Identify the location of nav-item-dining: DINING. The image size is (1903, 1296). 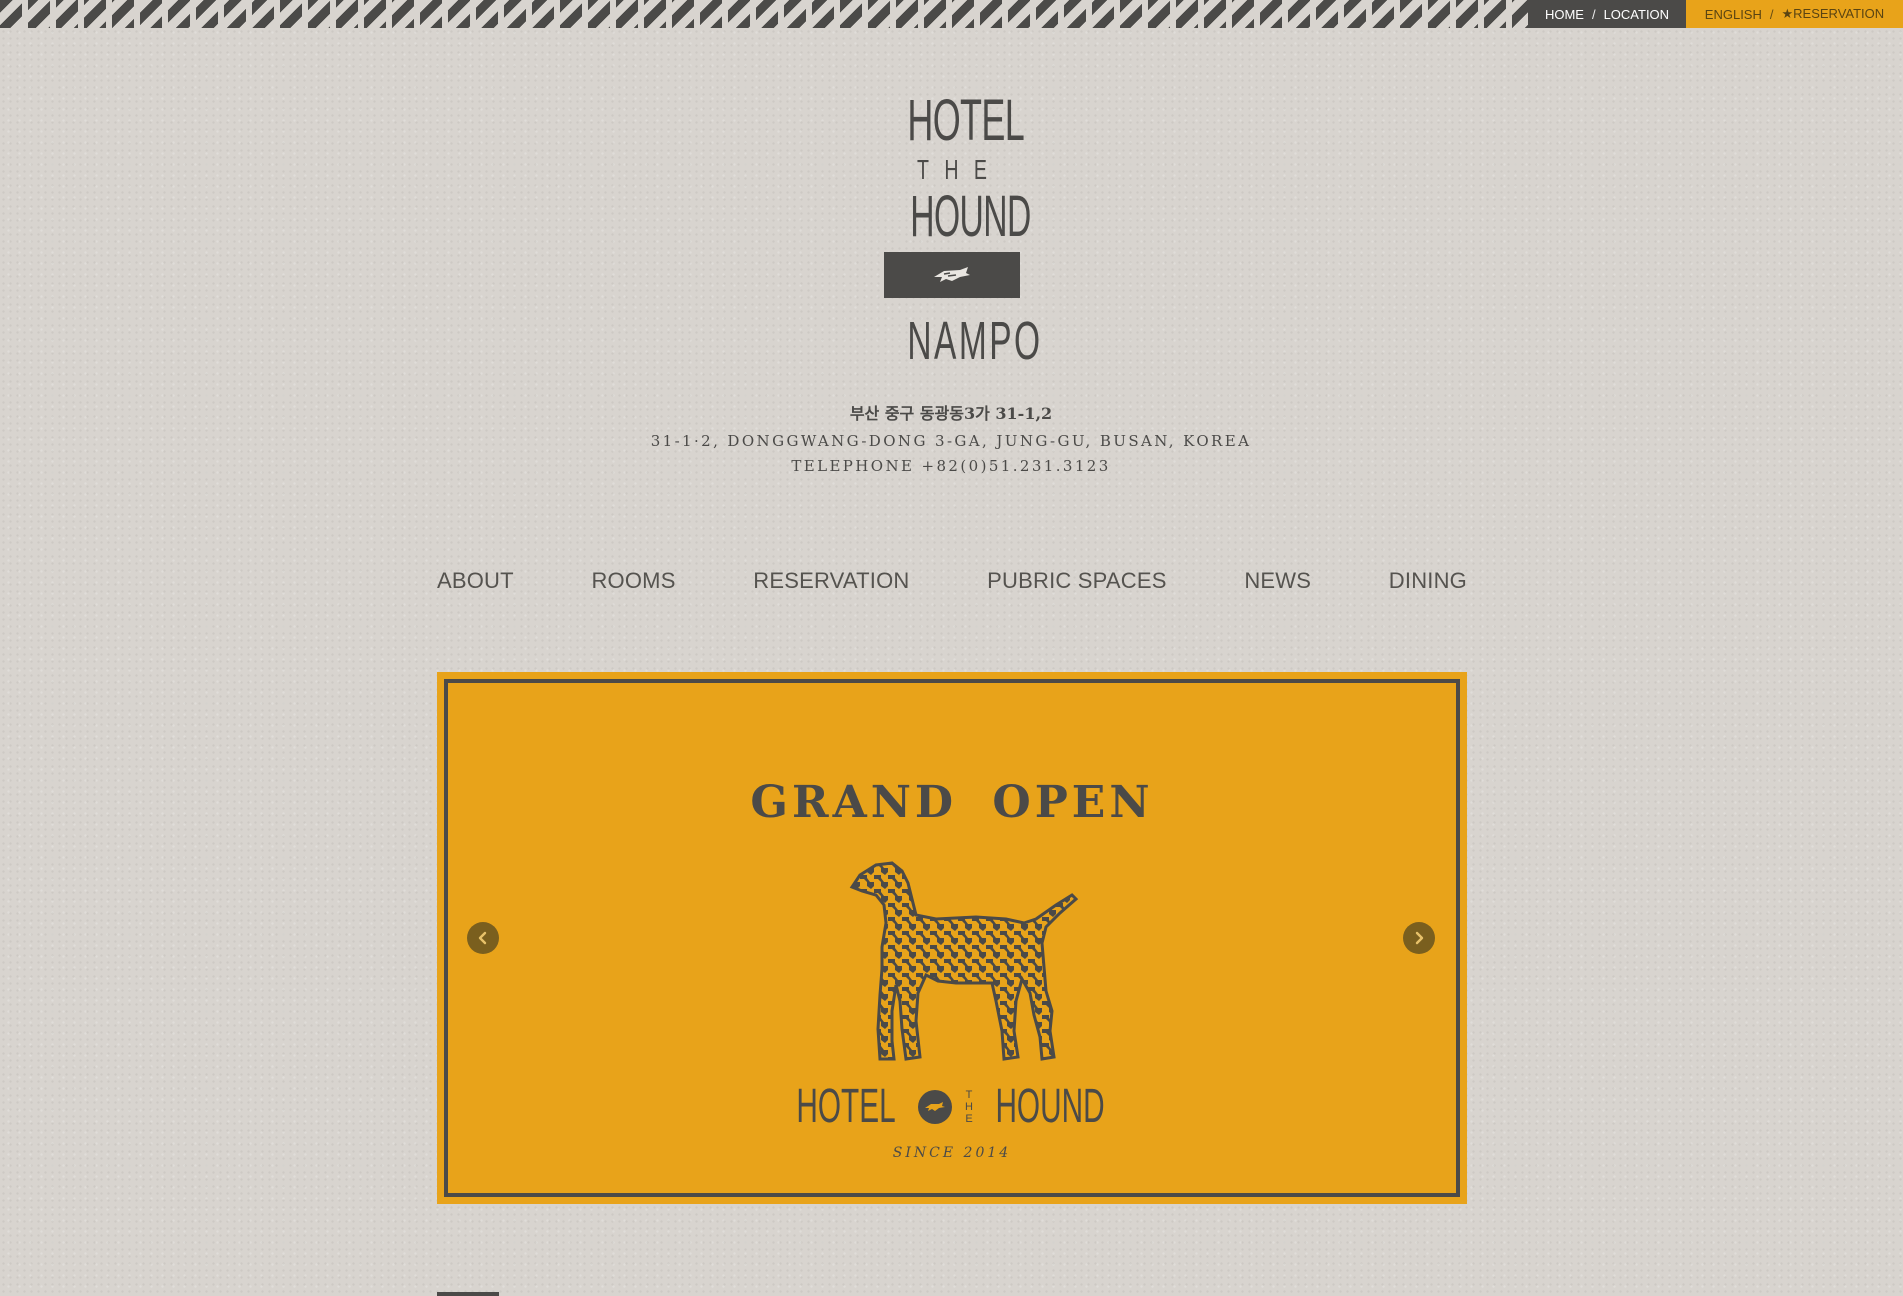
(1428, 581).